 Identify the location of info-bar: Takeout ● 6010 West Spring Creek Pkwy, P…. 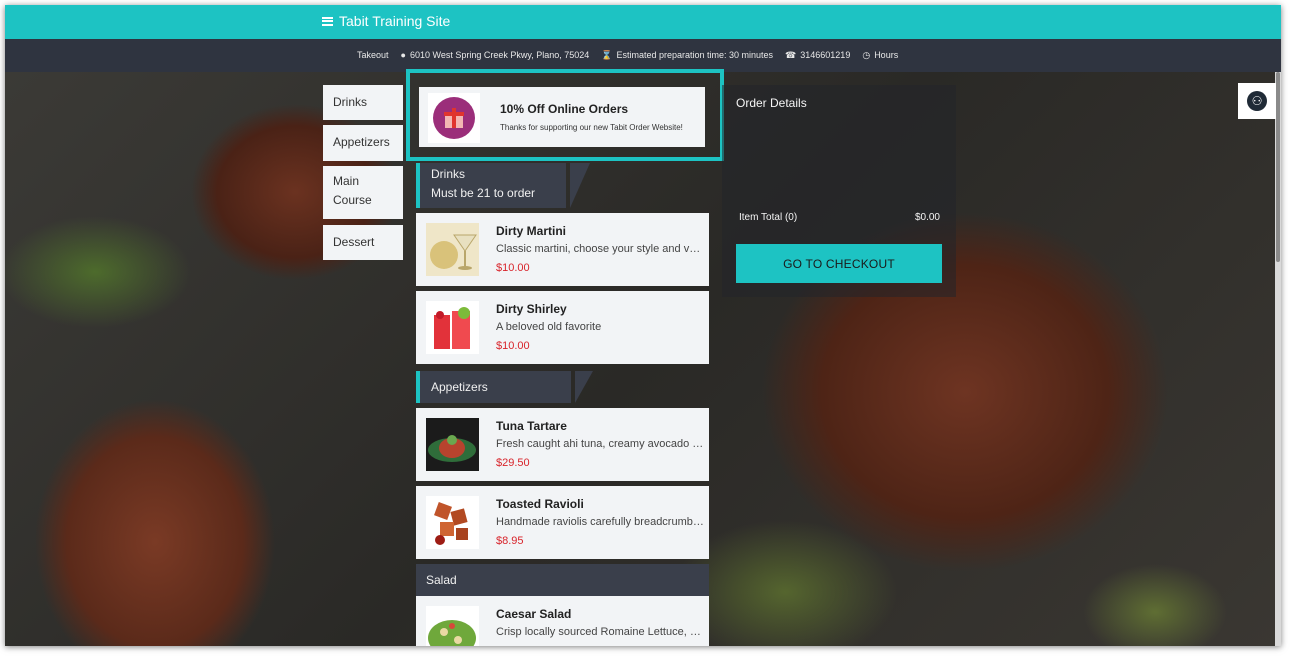
(643, 55).